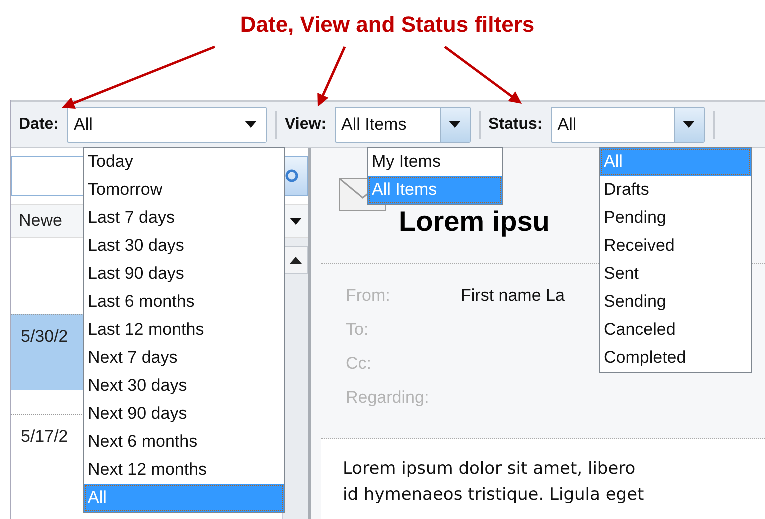 The width and height of the screenshot is (765, 519). What do you see at coordinates (359, 364) in the screenshot?
I see `field-label: Cc:` at bounding box center [359, 364].